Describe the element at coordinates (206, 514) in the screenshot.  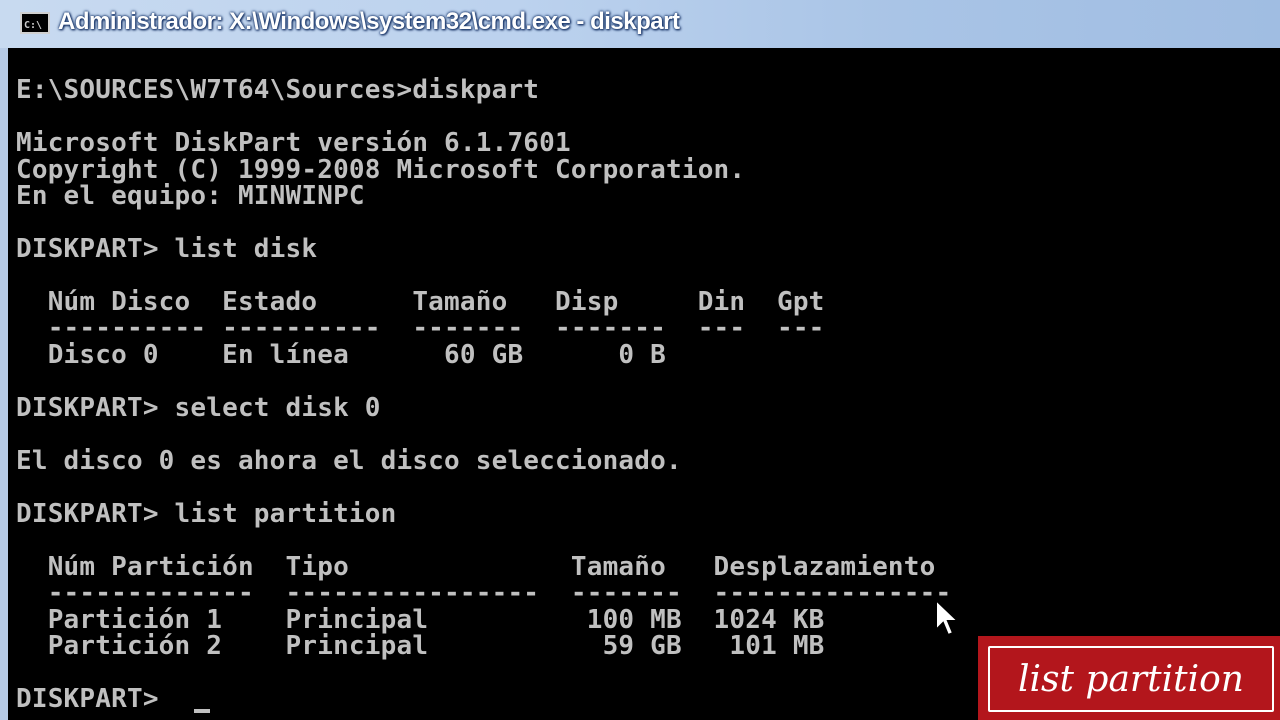
I see `console-line: DISKPART> list partition` at that location.